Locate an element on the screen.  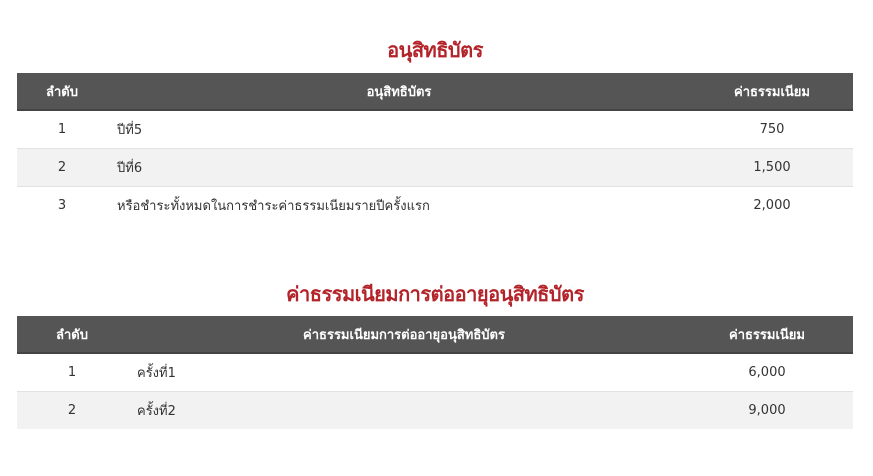
table-row: 1 ปีที่5 750 is located at coordinates (435, 129).